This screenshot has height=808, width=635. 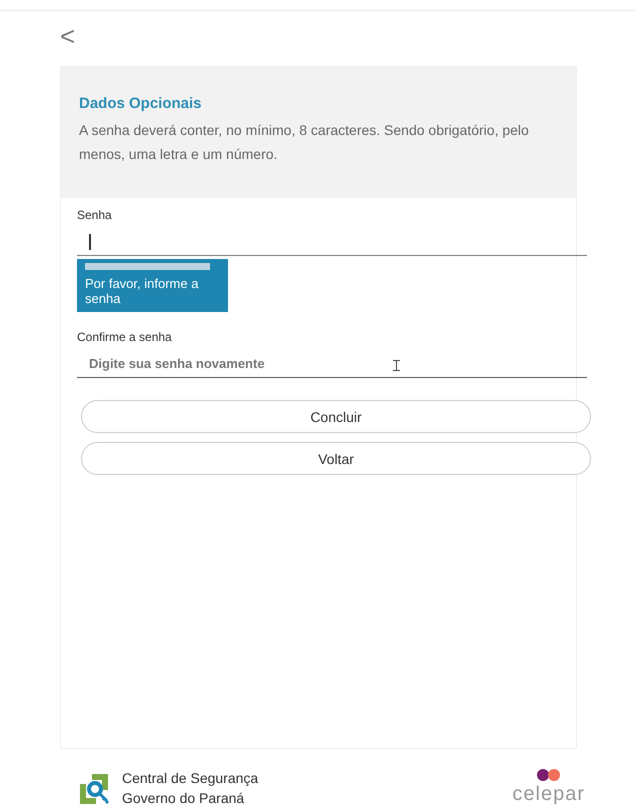 What do you see at coordinates (141, 291) in the screenshot?
I see `tooltip-text: Por favor, informe a senha` at bounding box center [141, 291].